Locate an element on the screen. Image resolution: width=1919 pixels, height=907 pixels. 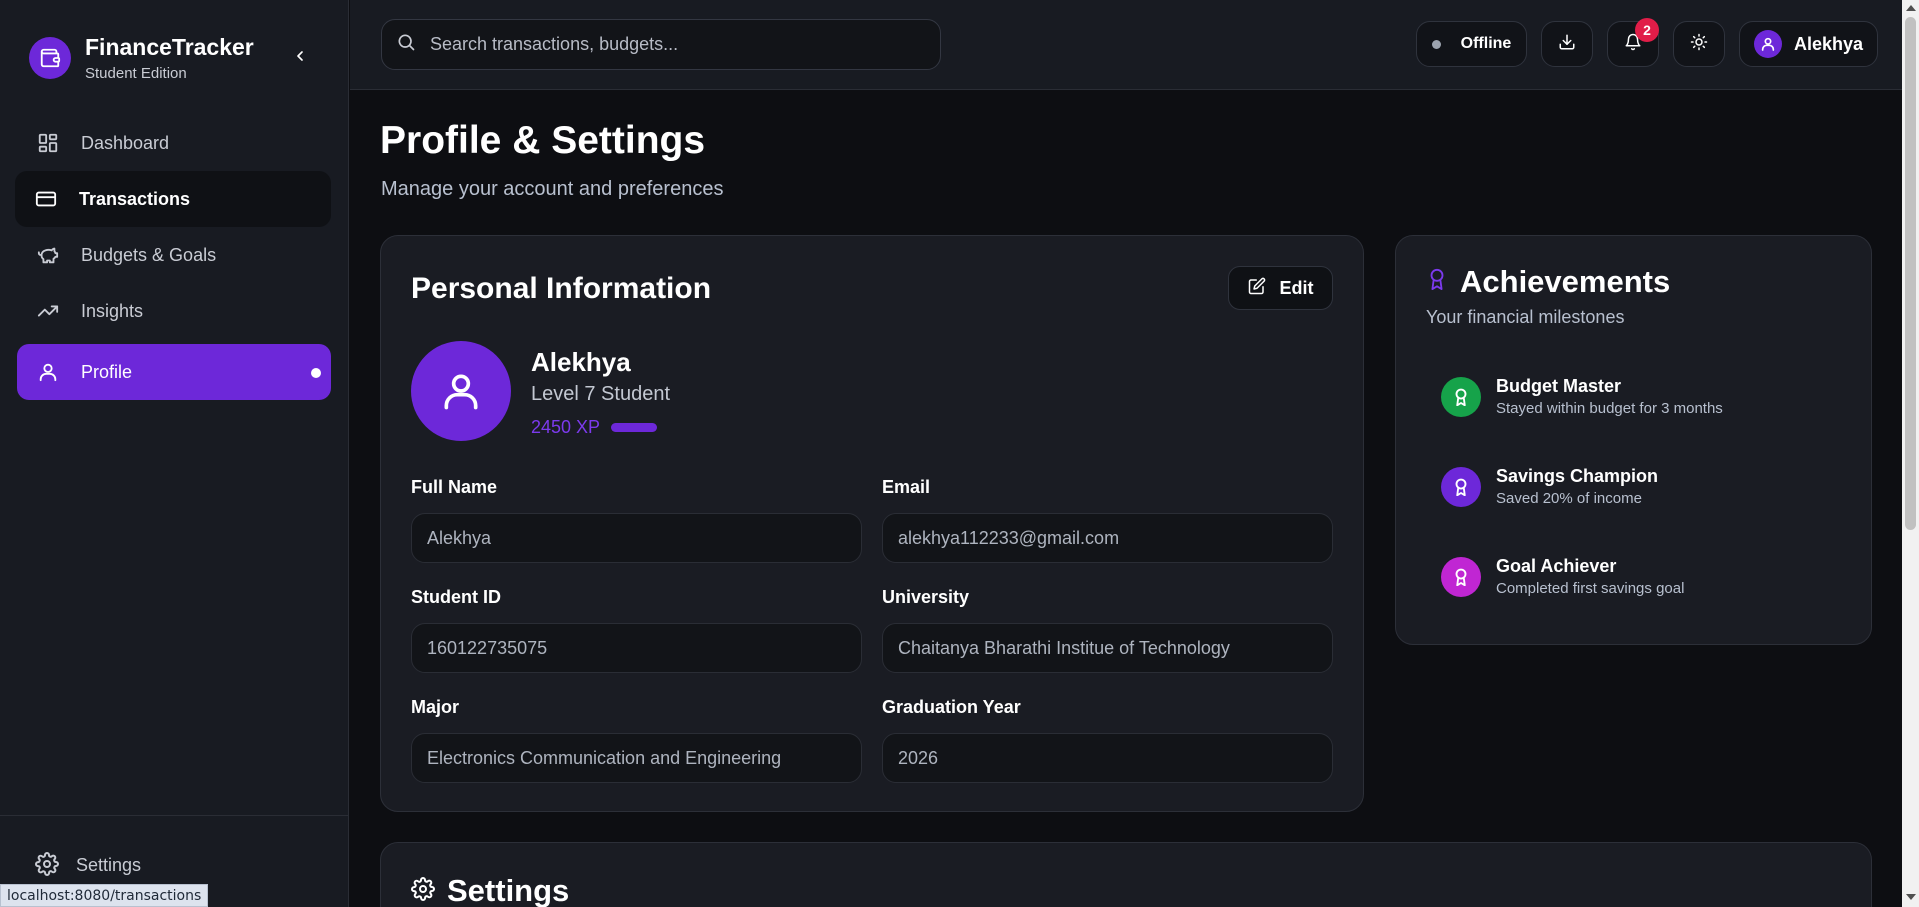
sidebar-item-transactions: Transactions is located at coordinates (173, 199).